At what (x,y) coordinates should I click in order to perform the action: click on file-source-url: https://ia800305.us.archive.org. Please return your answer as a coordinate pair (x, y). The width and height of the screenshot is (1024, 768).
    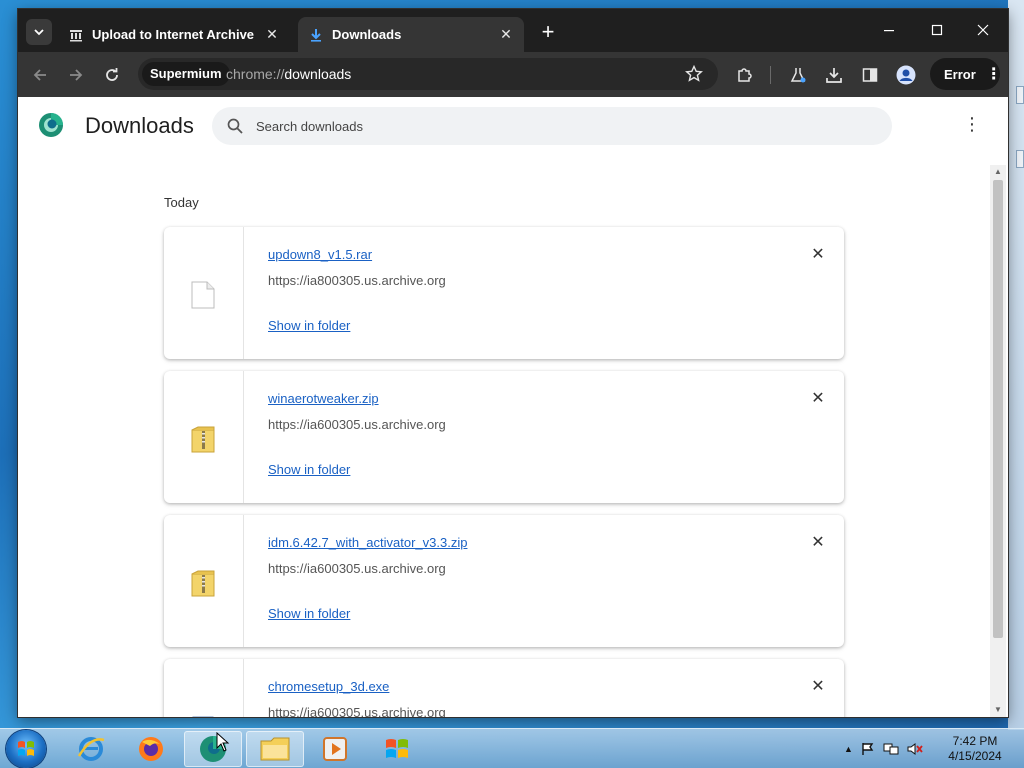
    Looking at the image, I should click on (357, 280).